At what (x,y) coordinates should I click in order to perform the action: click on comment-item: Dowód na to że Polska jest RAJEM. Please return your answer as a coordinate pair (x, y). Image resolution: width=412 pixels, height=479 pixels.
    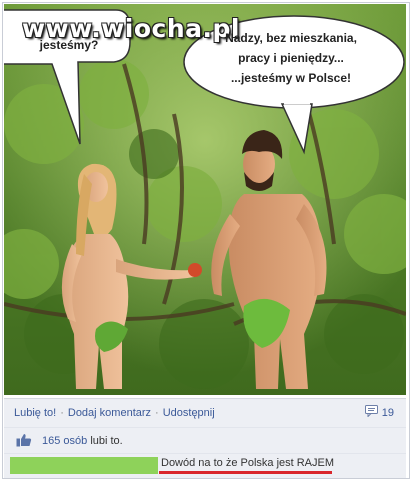
    Looking at the image, I should click on (205, 465).